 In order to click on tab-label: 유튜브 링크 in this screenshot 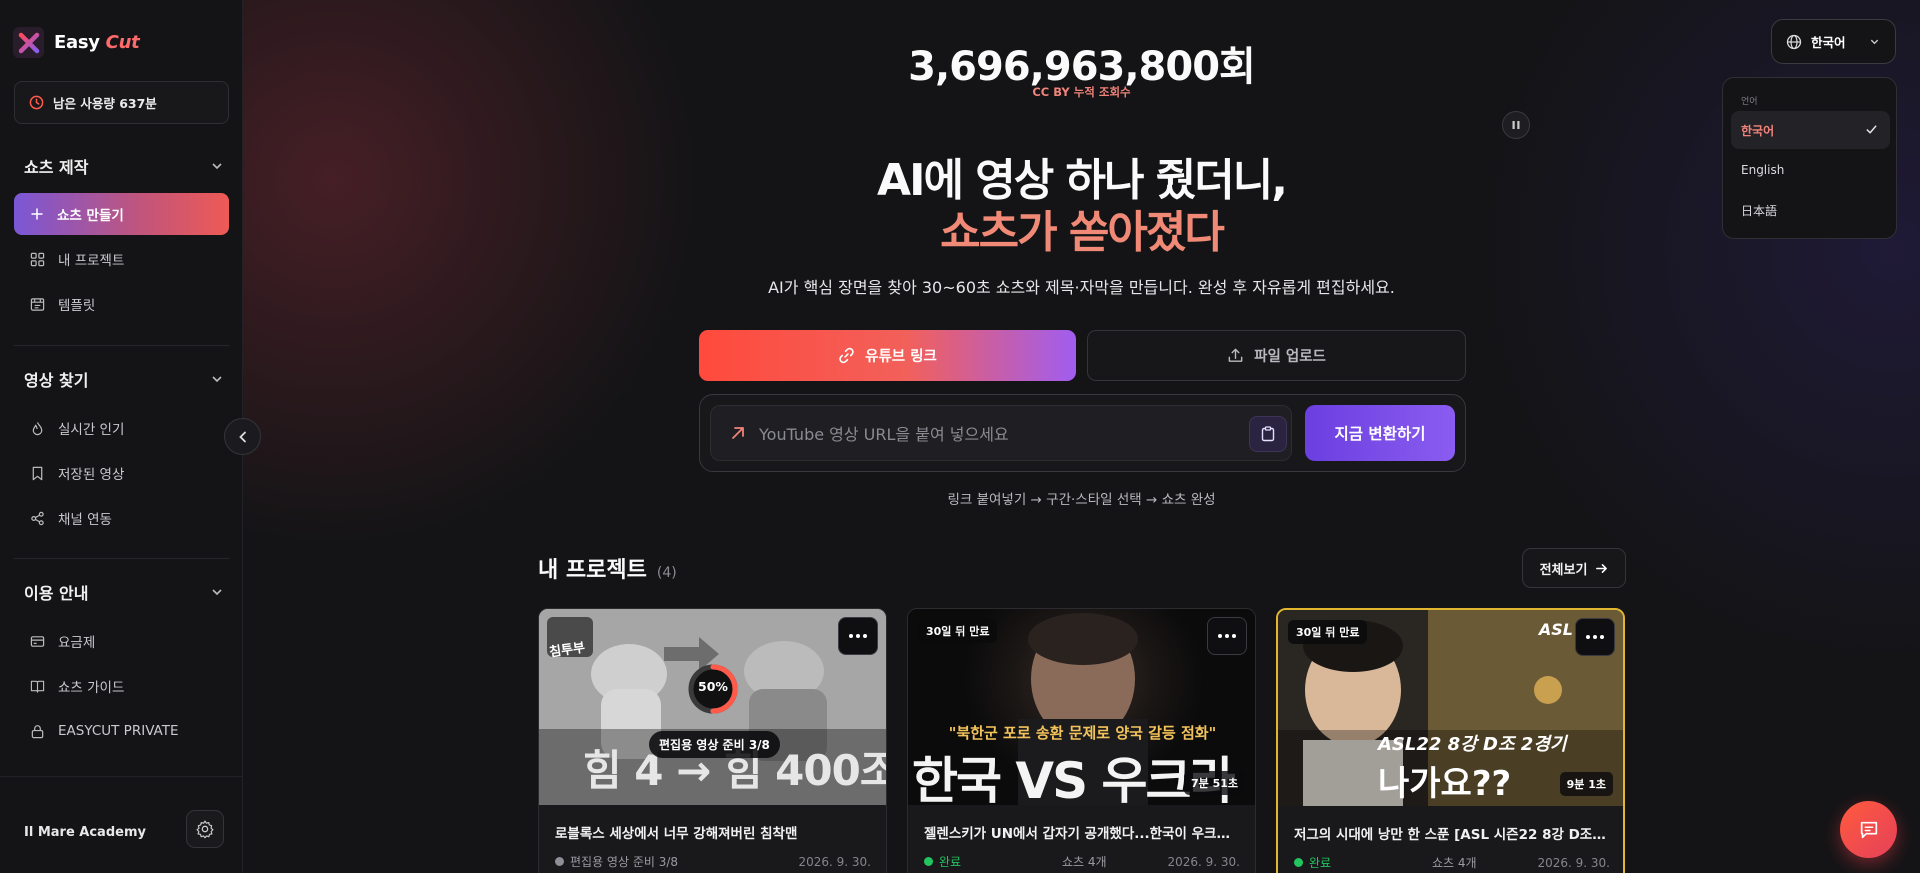, I will do `click(901, 357)`.